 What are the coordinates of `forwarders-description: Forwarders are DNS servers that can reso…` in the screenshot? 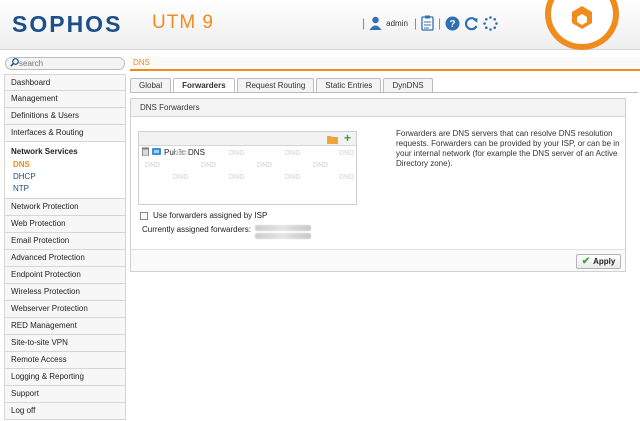 It's located at (508, 148).